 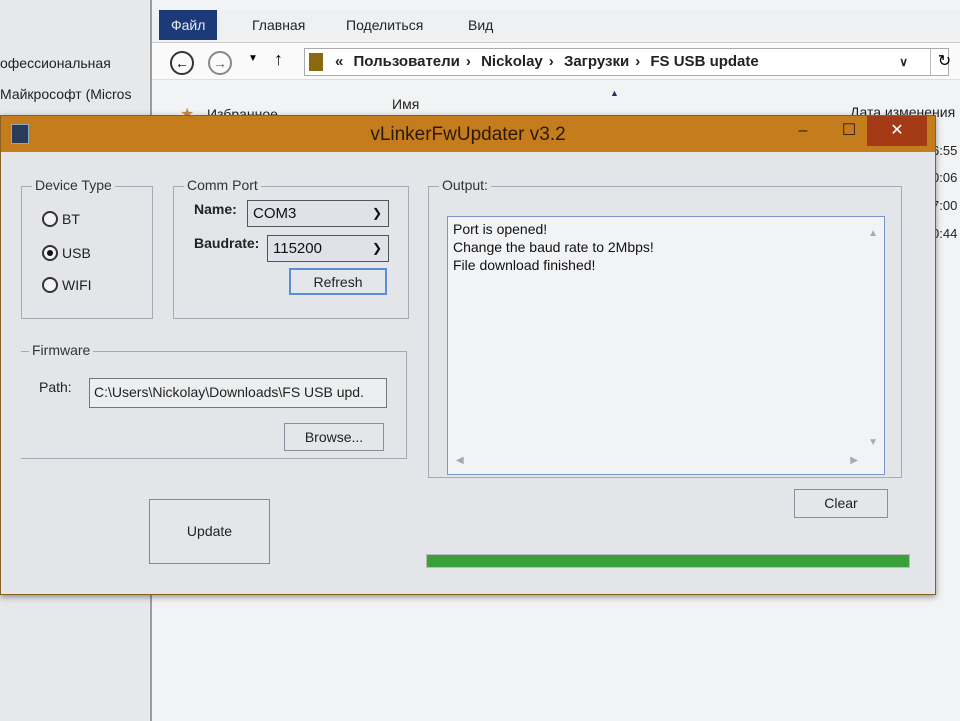 I want to click on radio-label: USB, so click(x=76, y=253).